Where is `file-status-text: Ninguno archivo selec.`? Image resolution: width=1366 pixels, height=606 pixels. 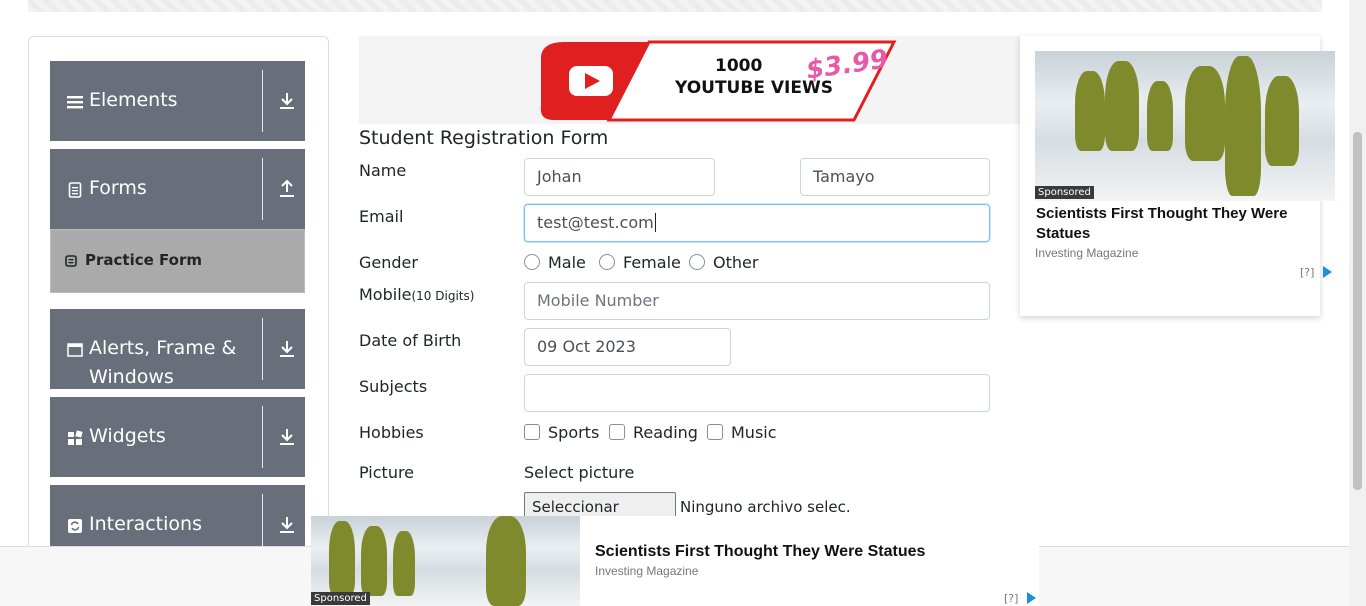
file-status-text: Ninguno archivo selec. is located at coordinates (765, 507).